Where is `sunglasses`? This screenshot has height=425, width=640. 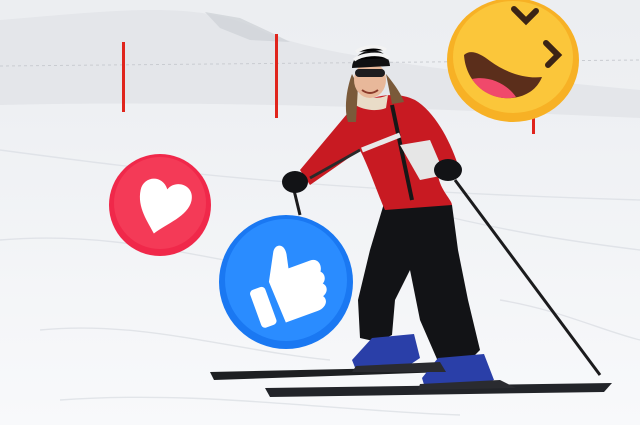
sunglasses is located at coordinates (370, 73).